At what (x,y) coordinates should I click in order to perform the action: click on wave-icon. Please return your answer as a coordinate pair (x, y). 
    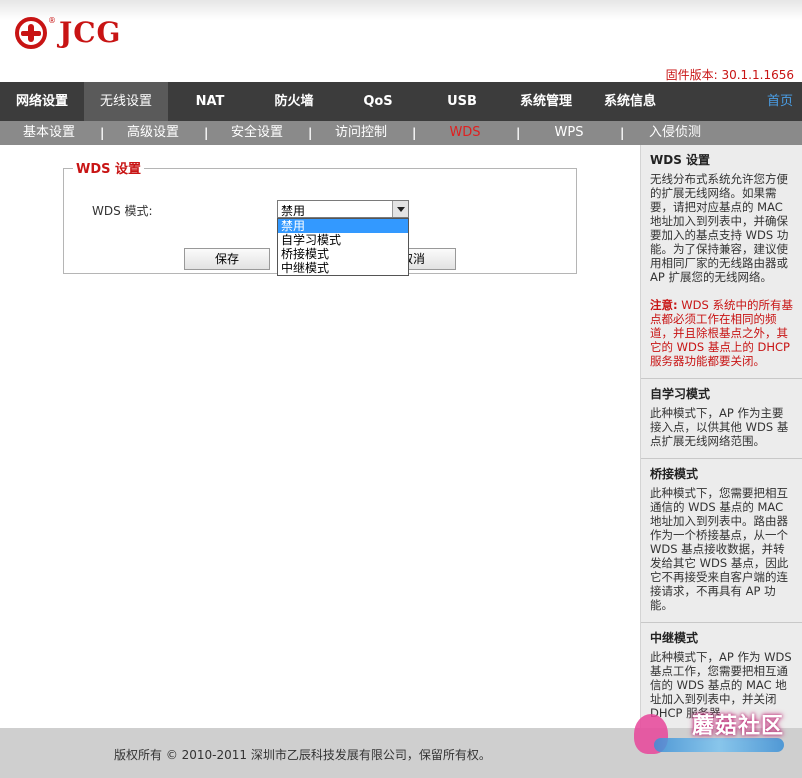
    Looking at the image, I should click on (719, 745).